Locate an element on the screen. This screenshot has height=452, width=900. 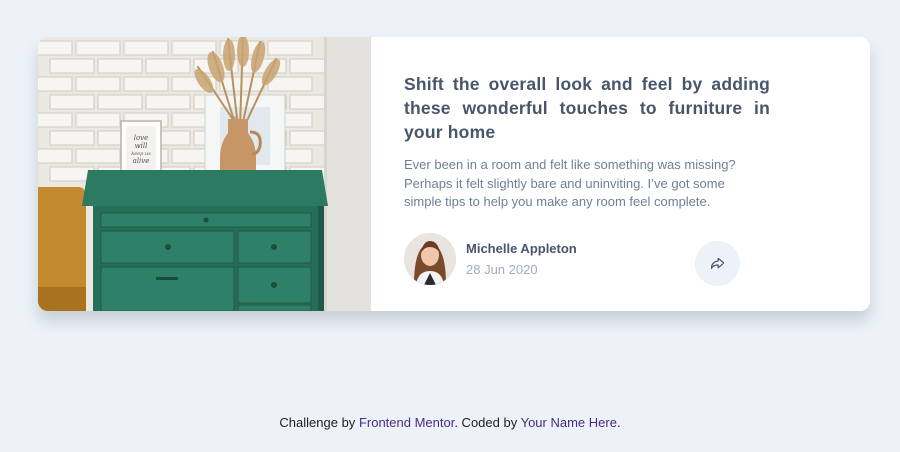
share-icon is located at coordinates (717, 263).